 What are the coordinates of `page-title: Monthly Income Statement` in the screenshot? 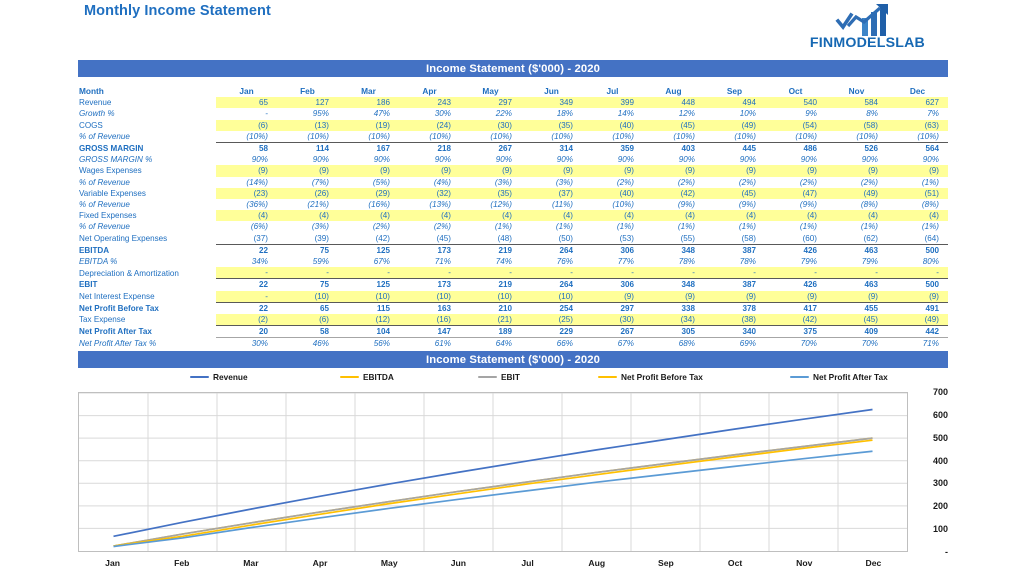 It's located at (177, 11).